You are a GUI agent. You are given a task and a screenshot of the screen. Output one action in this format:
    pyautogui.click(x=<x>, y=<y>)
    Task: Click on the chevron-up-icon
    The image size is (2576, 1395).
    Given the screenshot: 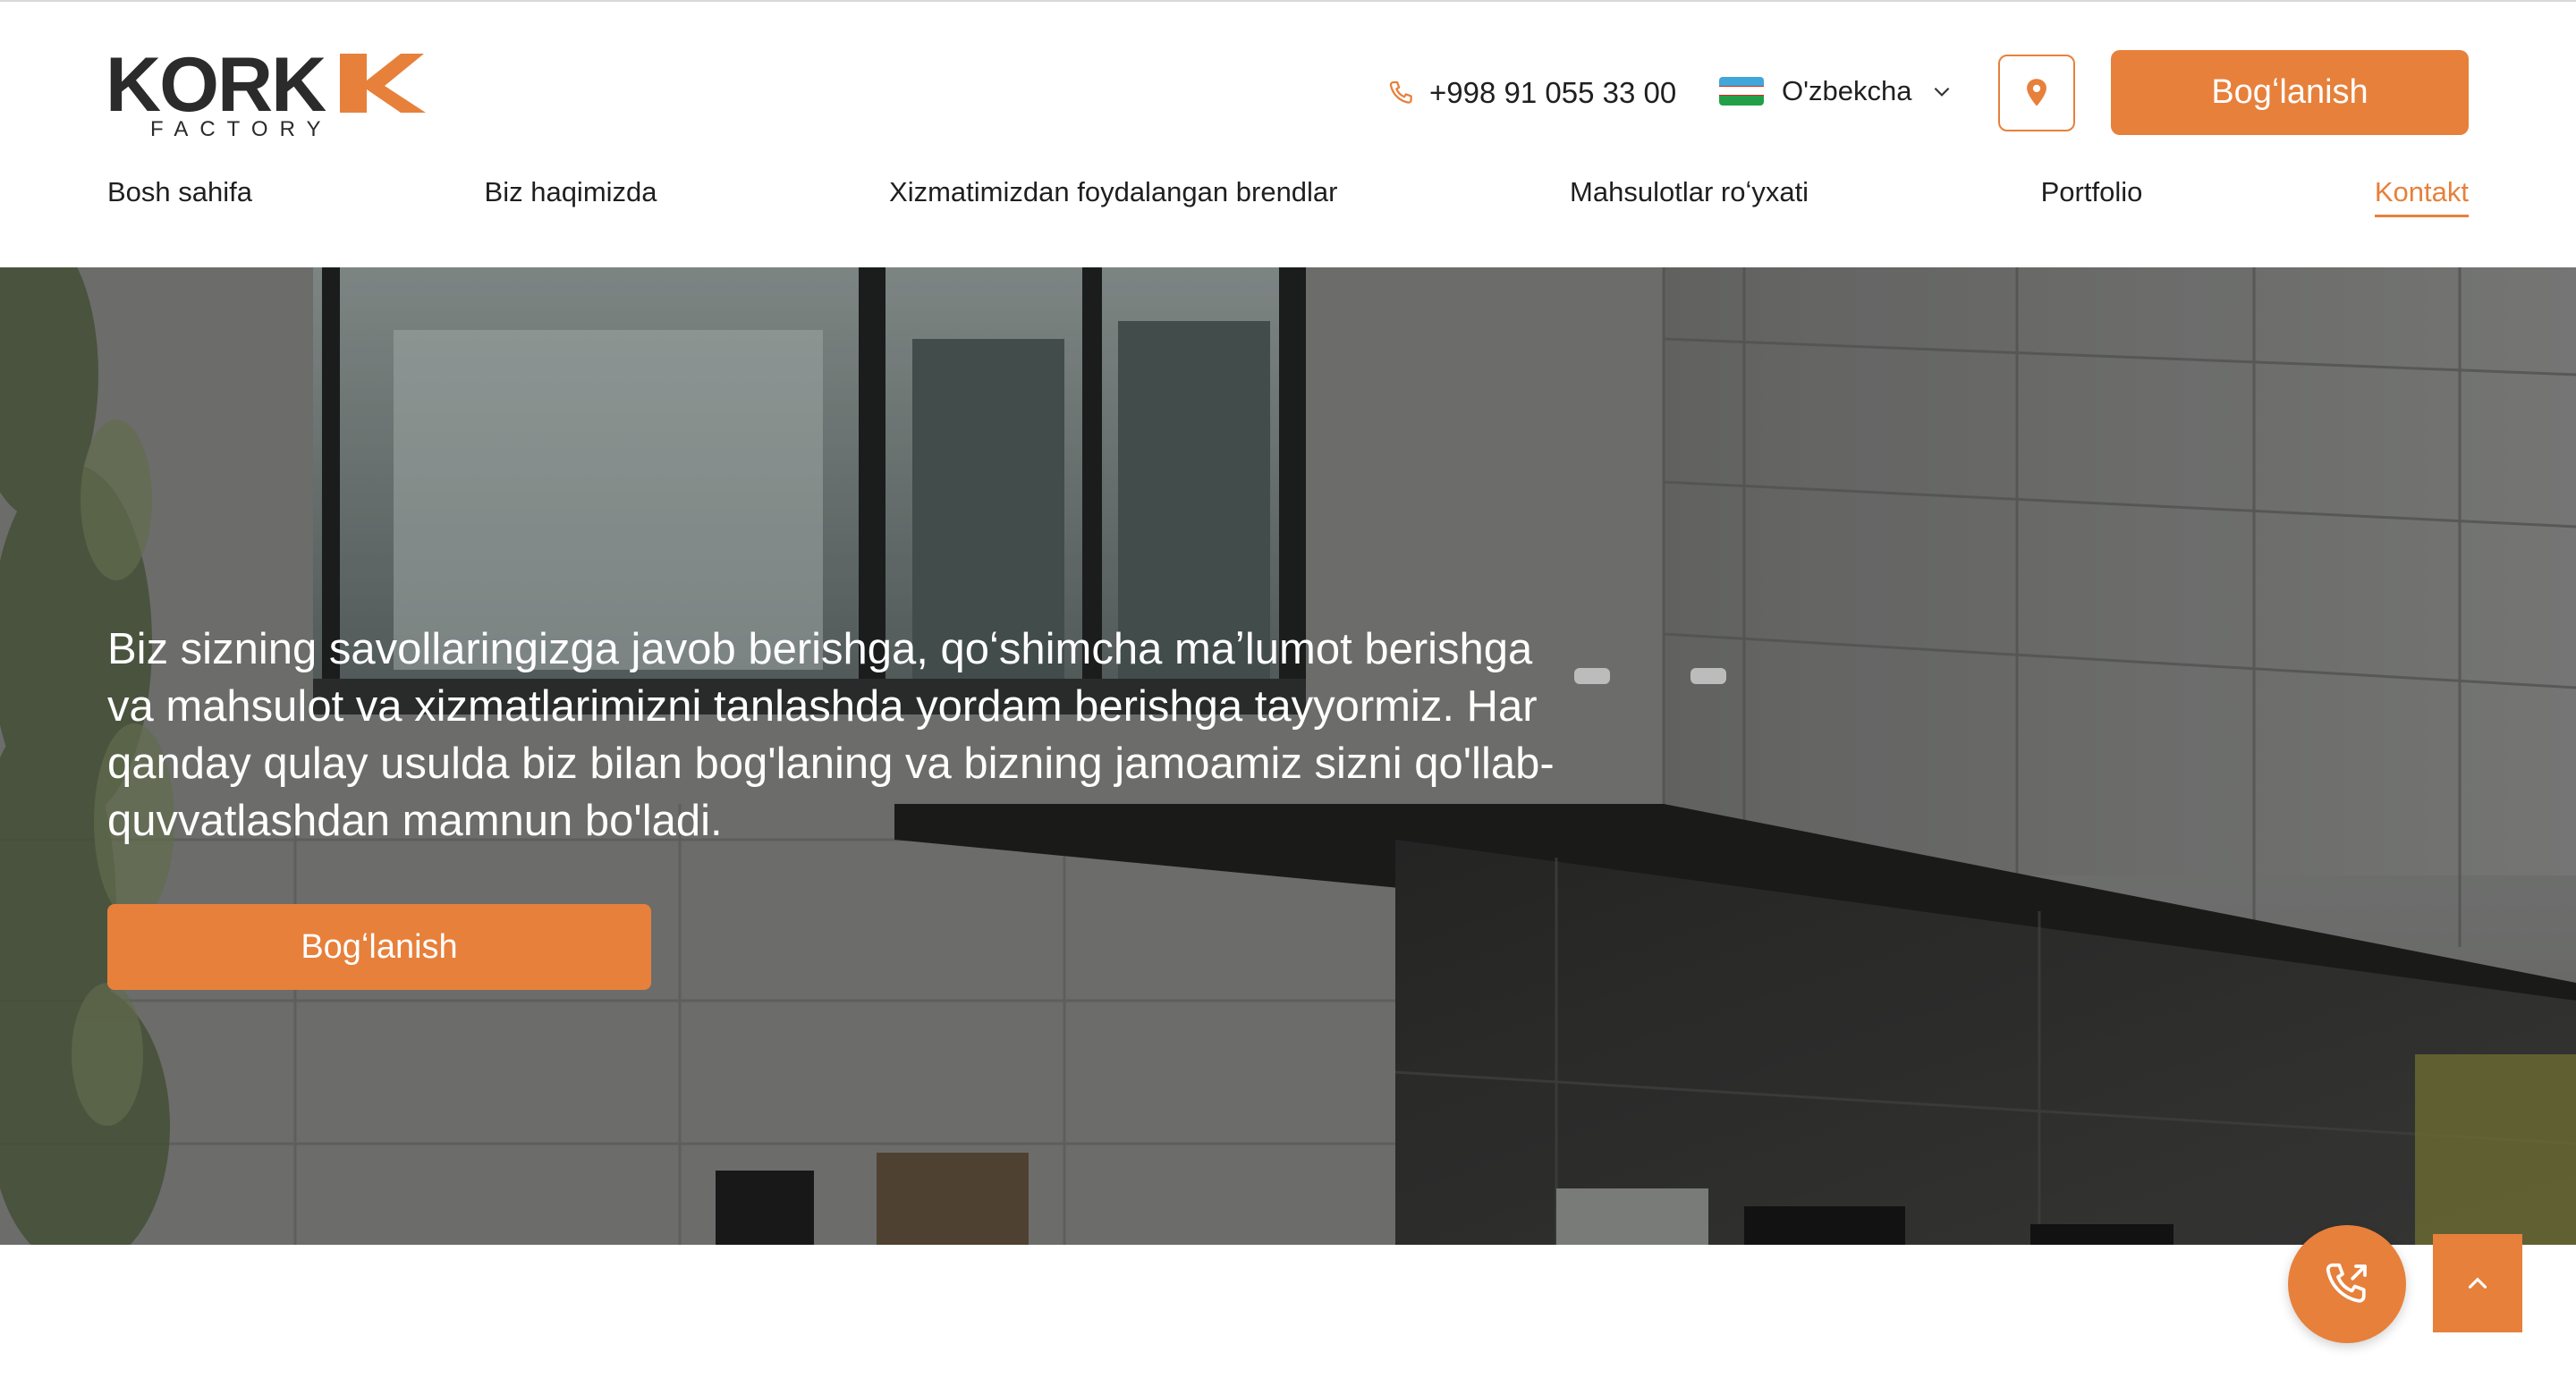 What is the action you would take?
    pyautogui.click(x=2477, y=1283)
    